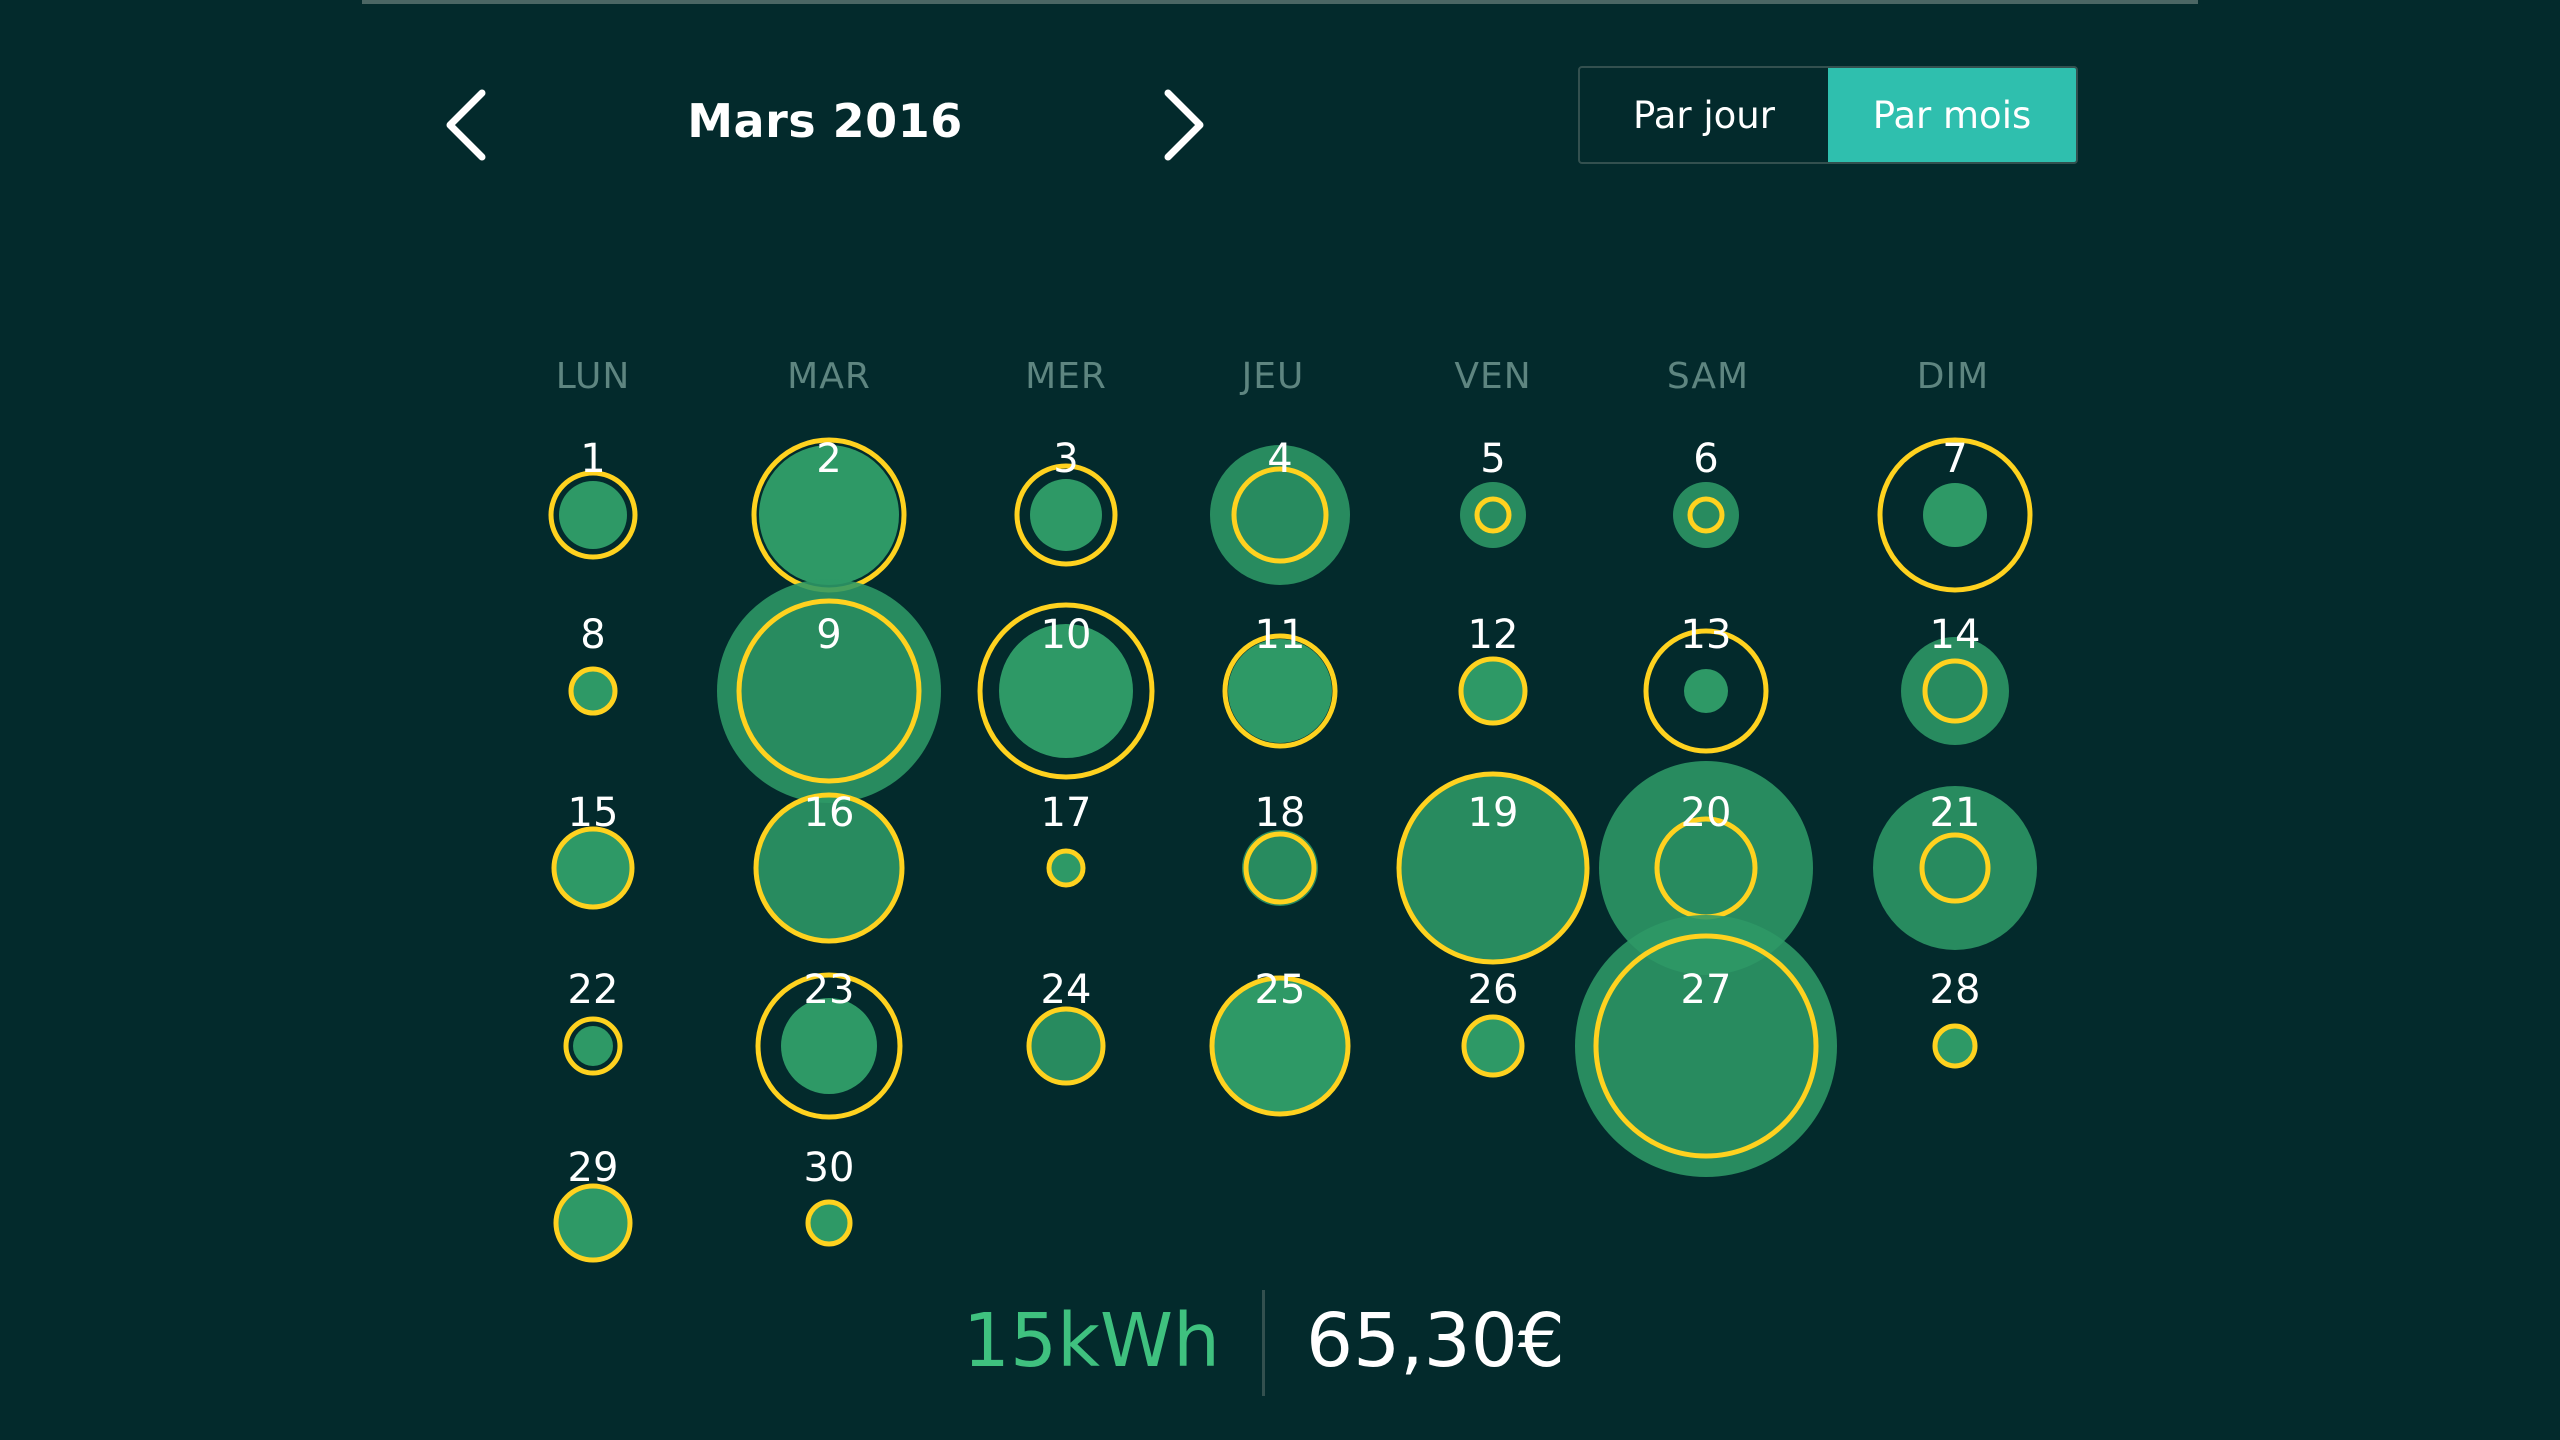  Describe the element at coordinates (593, 1021) in the screenshot. I see `calendar-day: 22` at that location.